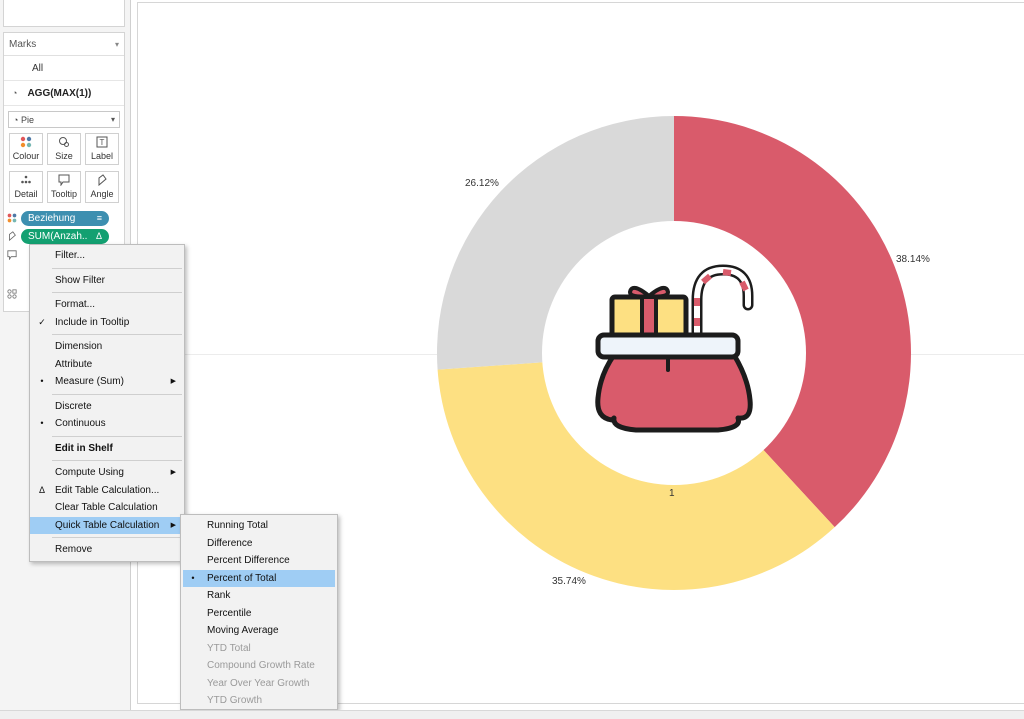  What do you see at coordinates (80, 423) in the screenshot?
I see `menu-item-label: Continuous` at bounding box center [80, 423].